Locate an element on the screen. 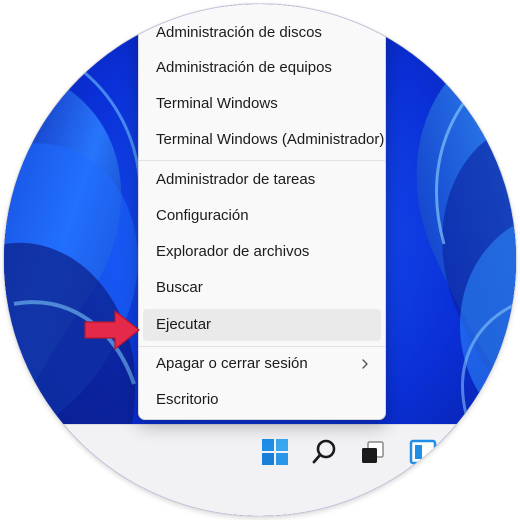 The width and height of the screenshot is (520, 520). menu-item-task-manager: Administrador de tareas is located at coordinates (262, 180).